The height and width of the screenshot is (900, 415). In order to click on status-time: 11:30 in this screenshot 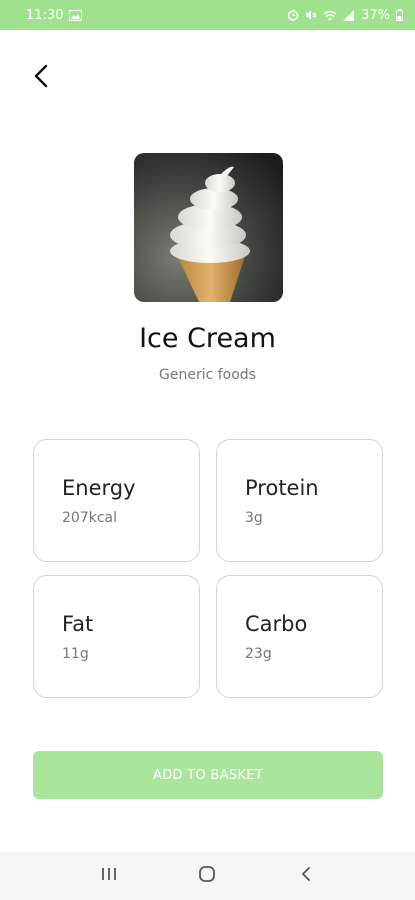, I will do `click(45, 15)`.